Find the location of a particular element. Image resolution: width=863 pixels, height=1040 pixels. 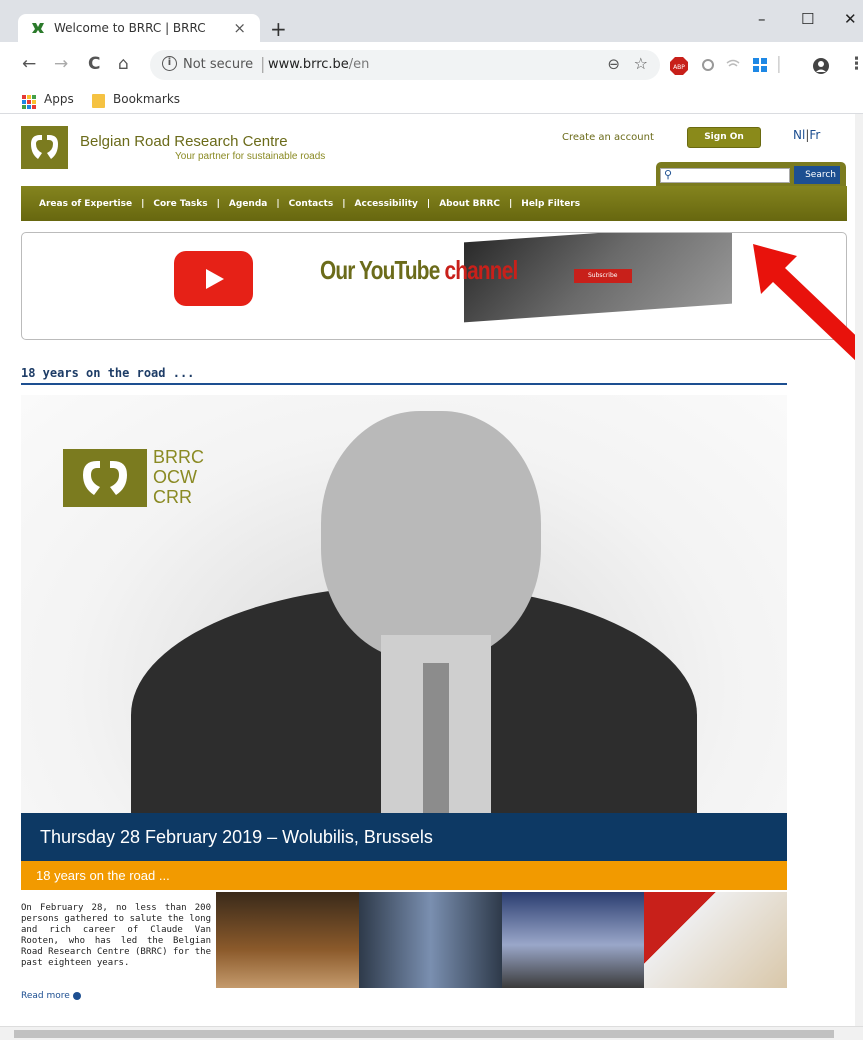

info-icon: i is located at coordinates (169, 63).